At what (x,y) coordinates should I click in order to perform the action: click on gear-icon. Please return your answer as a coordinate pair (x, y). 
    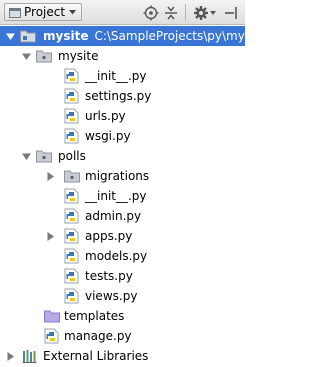
    Looking at the image, I should click on (201, 13).